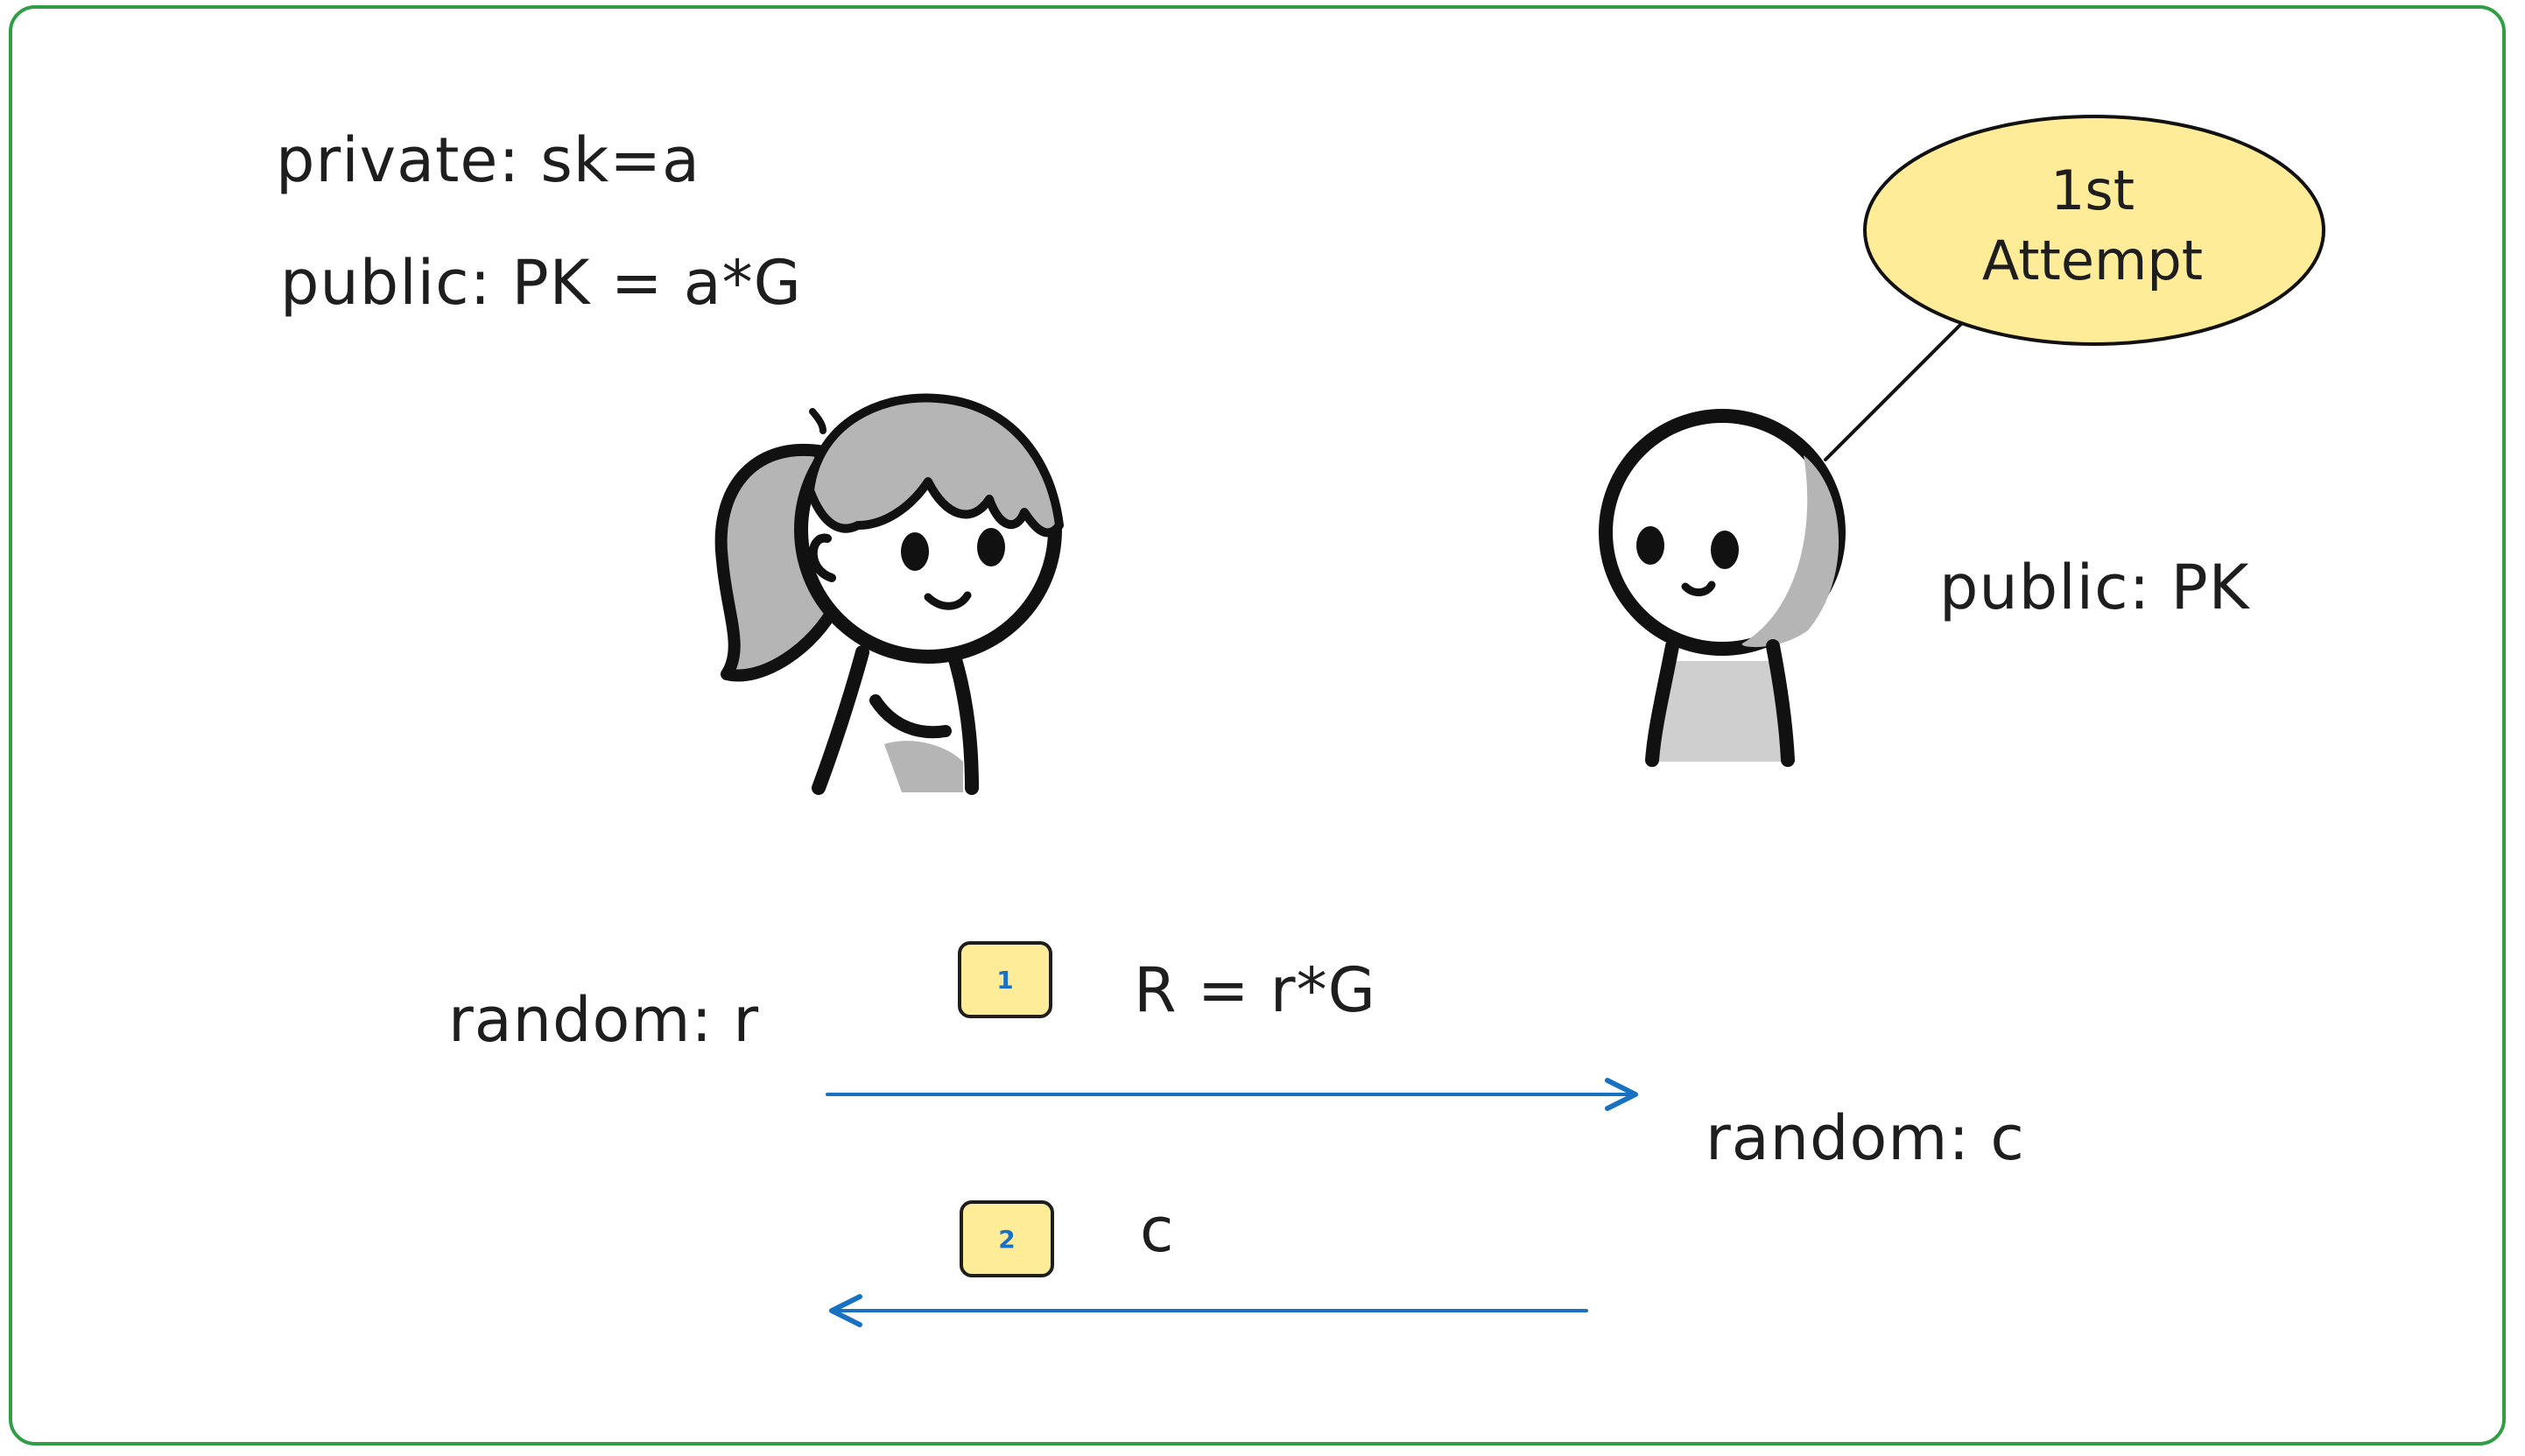 The width and height of the screenshot is (2525, 1456). What do you see at coordinates (1255, 990) in the screenshot?
I see `step-1-message: R = r*G` at bounding box center [1255, 990].